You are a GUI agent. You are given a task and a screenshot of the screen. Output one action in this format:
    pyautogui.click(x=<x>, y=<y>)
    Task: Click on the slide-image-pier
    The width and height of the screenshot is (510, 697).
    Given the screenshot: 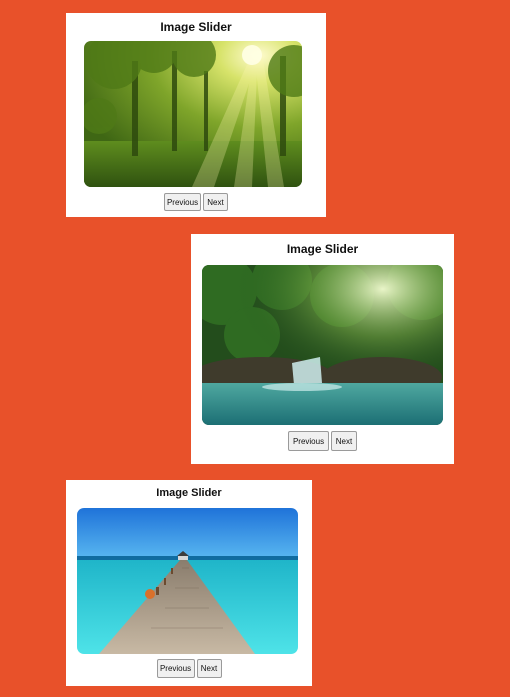 What is the action you would take?
    pyautogui.click(x=187, y=581)
    